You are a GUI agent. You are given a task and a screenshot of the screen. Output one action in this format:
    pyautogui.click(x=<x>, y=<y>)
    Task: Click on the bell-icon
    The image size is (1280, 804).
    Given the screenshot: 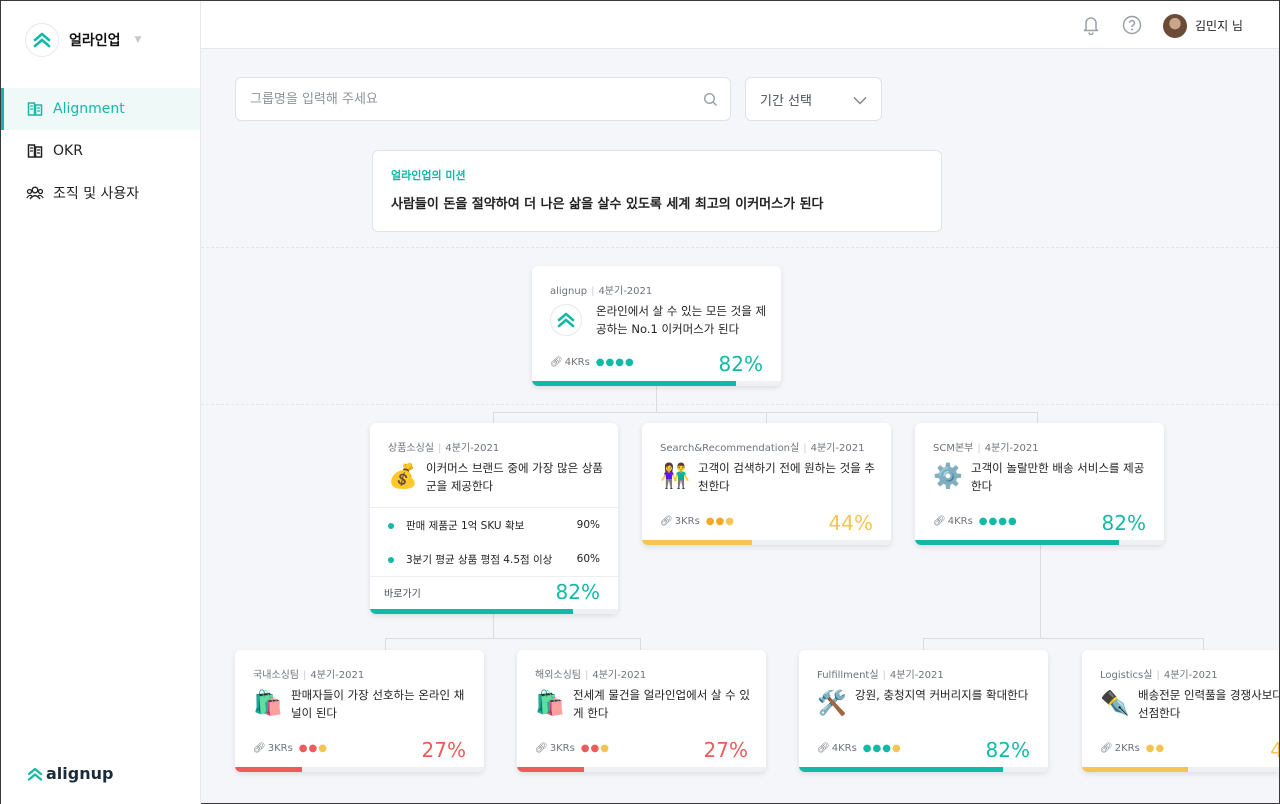 What is the action you would take?
    pyautogui.click(x=1091, y=25)
    